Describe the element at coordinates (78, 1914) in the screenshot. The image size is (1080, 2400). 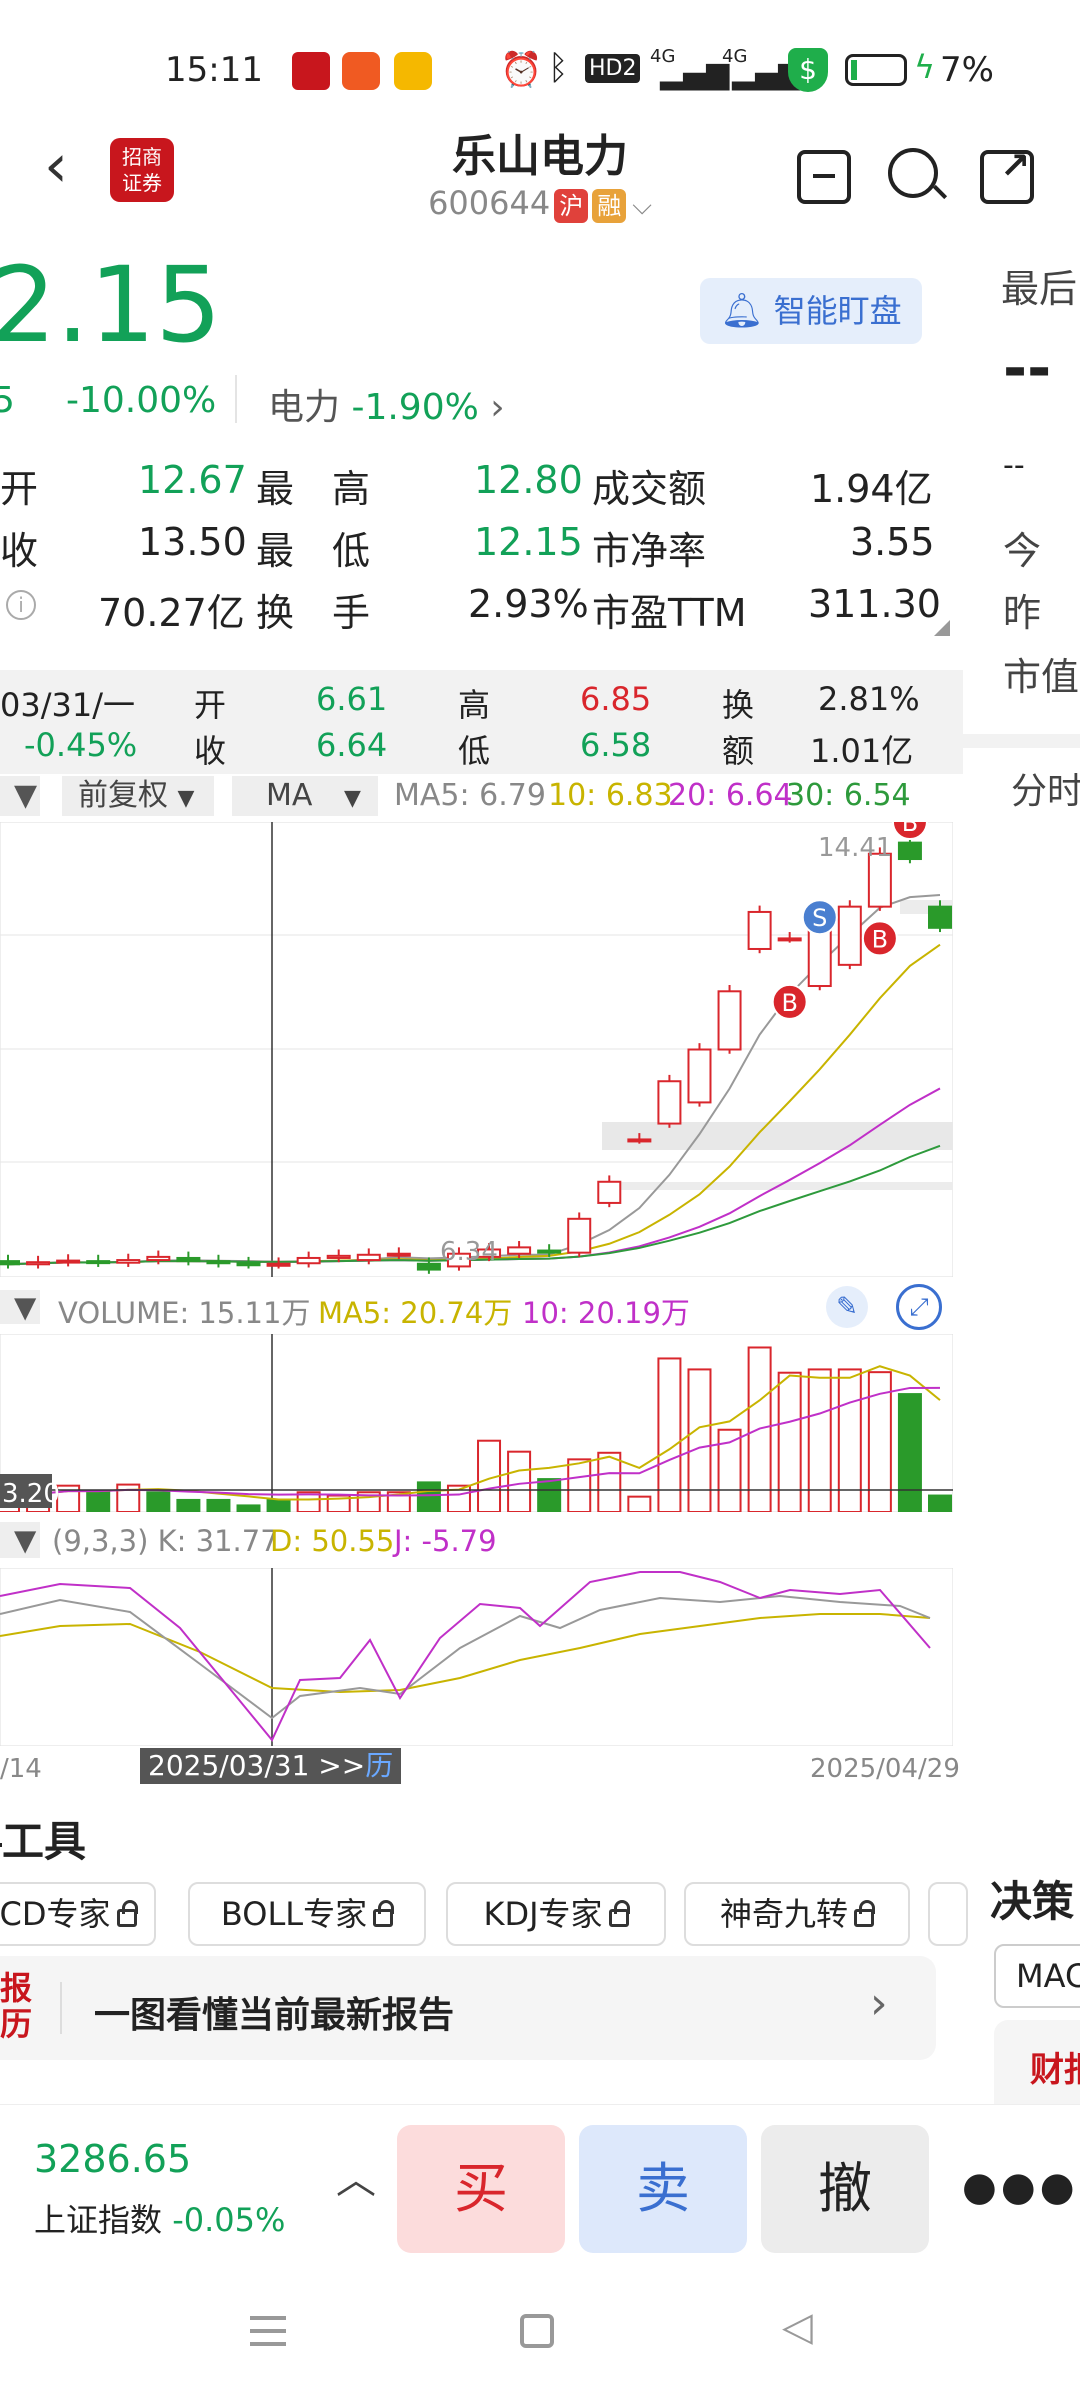
I see `tool-macd: CD专家` at that location.